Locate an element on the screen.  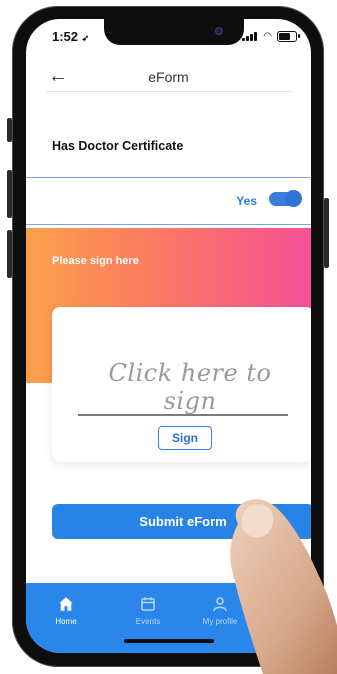
page-title: eForm is located at coordinates (168, 77).